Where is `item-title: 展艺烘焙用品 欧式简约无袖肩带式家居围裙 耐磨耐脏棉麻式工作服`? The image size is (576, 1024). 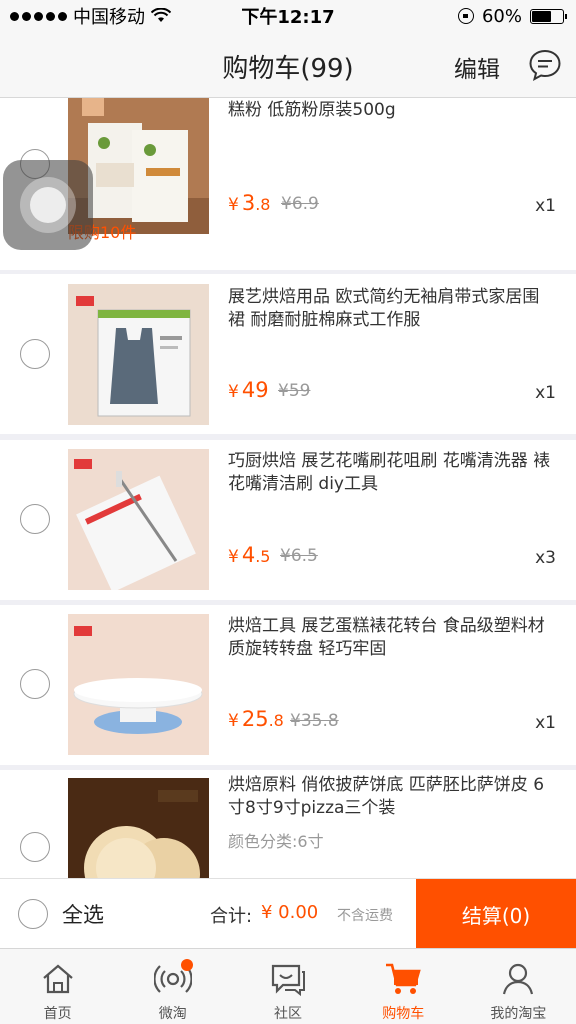 item-title: 展艺烘焙用品 欧式简约无袖肩带式家居围裙 耐磨耐脏棉麻式工作服 is located at coordinates (392, 309).